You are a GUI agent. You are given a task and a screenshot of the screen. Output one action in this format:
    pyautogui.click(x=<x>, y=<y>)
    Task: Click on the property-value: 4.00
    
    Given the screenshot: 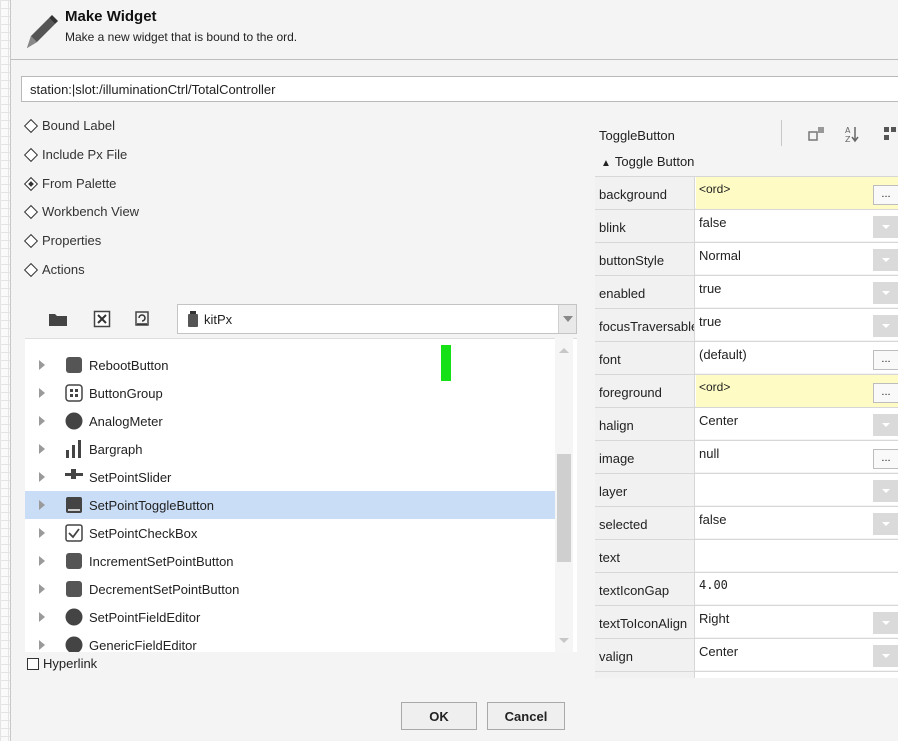 What is the action you would take?
    pyautogui.click(x=797, y=589)
    